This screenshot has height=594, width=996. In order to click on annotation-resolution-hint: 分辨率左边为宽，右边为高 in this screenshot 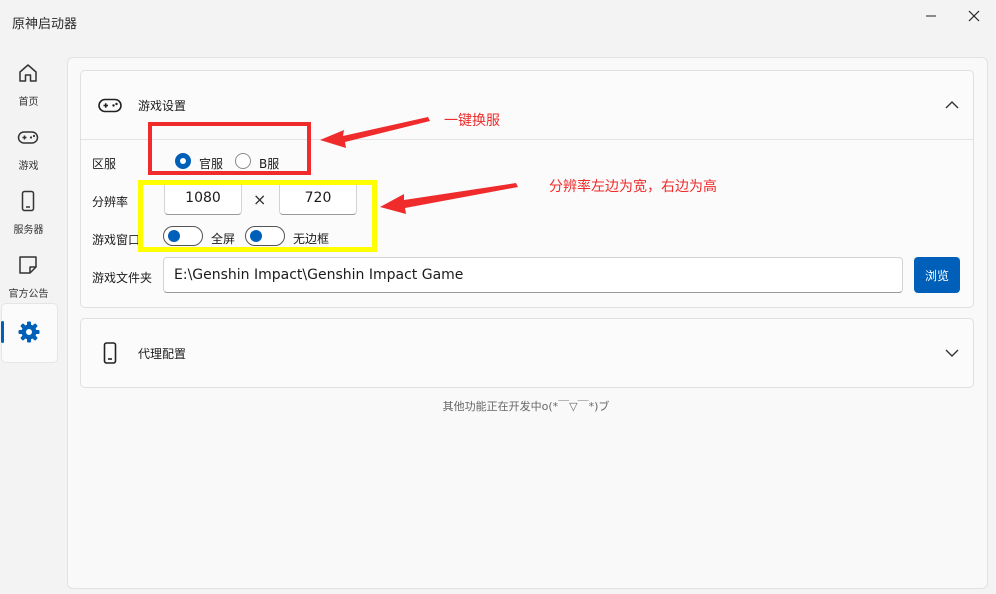, I will do `click(633, 187)`.